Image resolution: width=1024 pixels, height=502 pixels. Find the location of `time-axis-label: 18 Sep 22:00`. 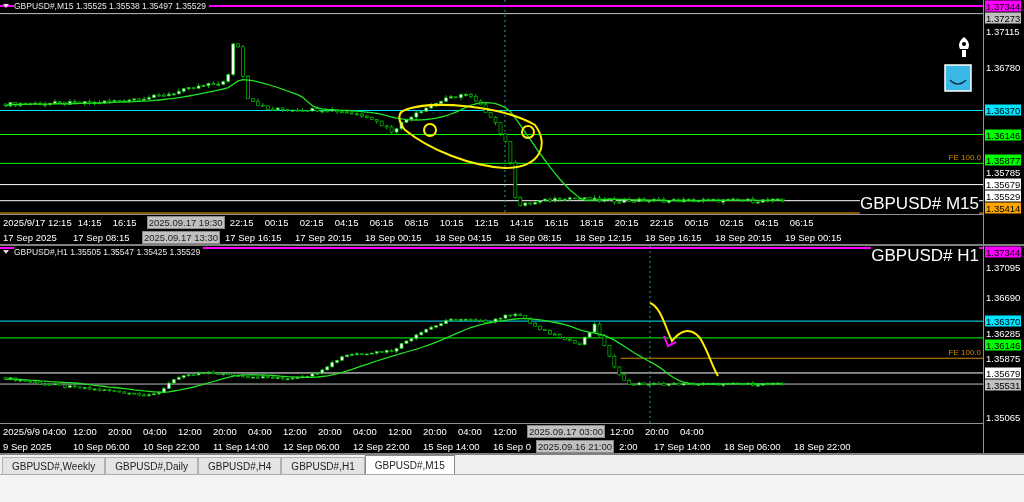

time-axis-label: 18 Sep 22:00 is located at coordinates (822, 446).